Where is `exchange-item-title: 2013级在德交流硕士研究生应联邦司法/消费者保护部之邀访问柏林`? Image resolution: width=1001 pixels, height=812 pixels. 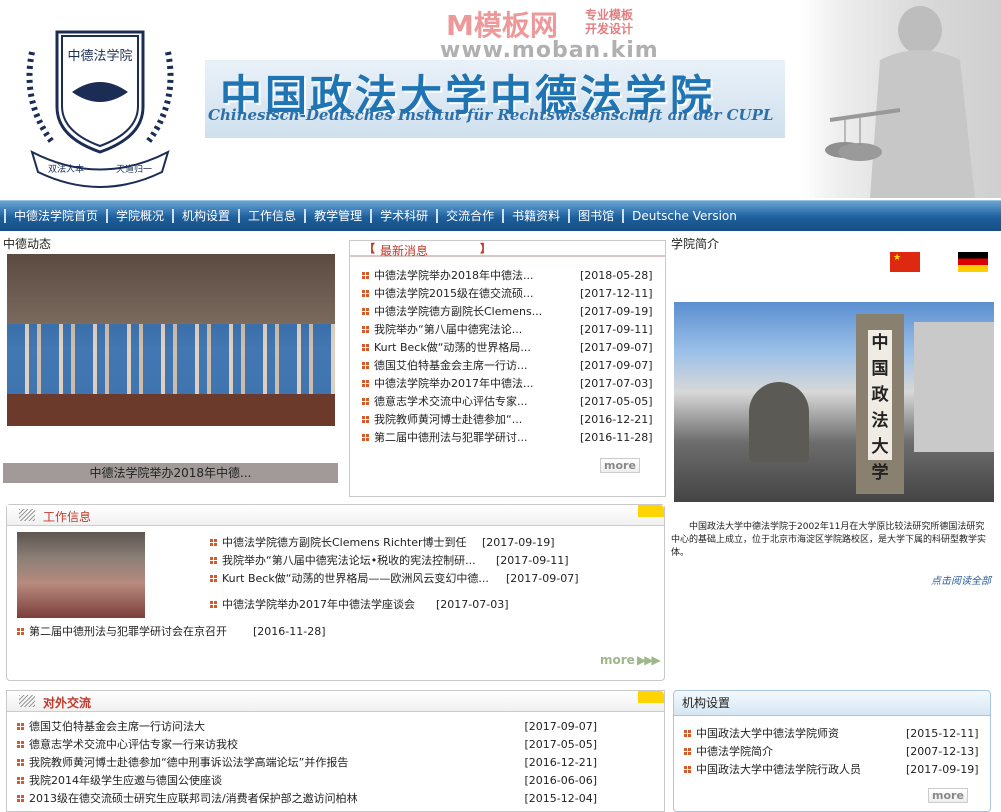 exchange-item-title: 2013级在德交流硕士研究生应联邦司法/消费者保护部之邀访问柏林 is located at coordinates (277, 798).